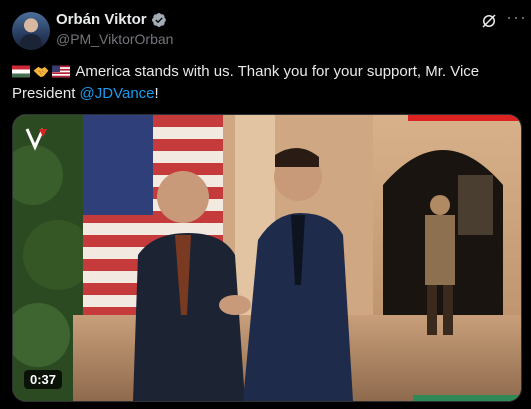  What do you see at coordinates (114, 39) in the screenshot?
I see `author-handle: @PM_ViktorOrban` at bounding box center [114, 39].